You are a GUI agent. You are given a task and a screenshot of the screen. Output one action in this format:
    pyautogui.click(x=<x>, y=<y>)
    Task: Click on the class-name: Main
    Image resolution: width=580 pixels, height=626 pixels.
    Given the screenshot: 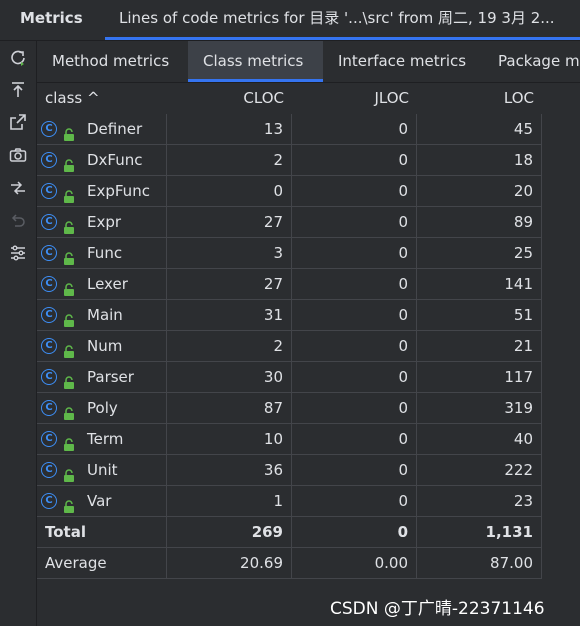 What is the action you would take?
    pyautogui.click(x=105, y=315)
    